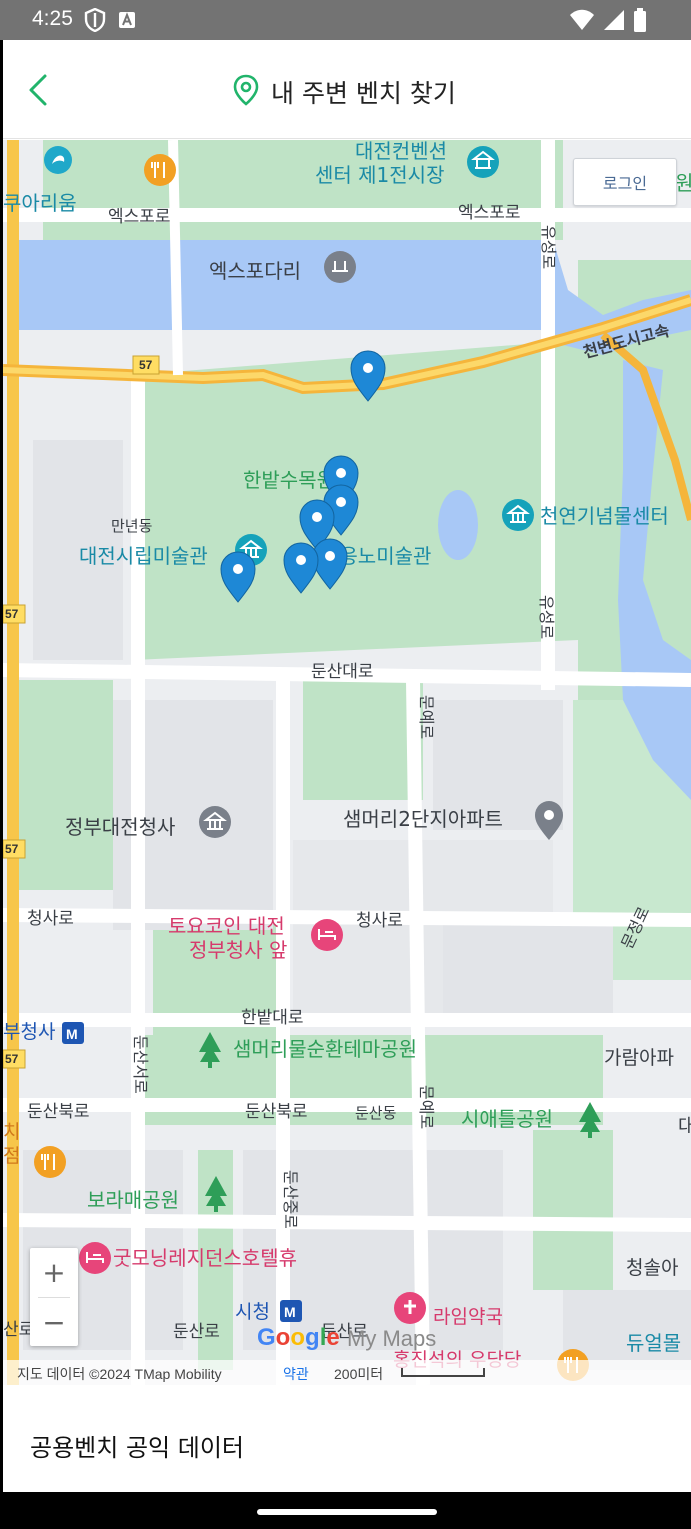  What do you see at coordinates (133, 1200) in the screenshot?
I see `map-label-boramae-park: 보라매공원` at bounding box center [133, 1200].